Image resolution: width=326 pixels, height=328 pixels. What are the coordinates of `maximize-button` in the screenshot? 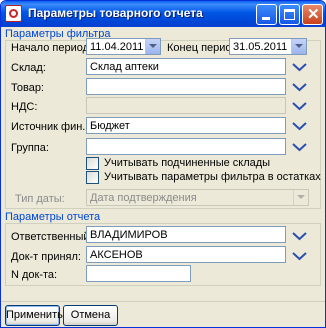 It's located at (289, 14).